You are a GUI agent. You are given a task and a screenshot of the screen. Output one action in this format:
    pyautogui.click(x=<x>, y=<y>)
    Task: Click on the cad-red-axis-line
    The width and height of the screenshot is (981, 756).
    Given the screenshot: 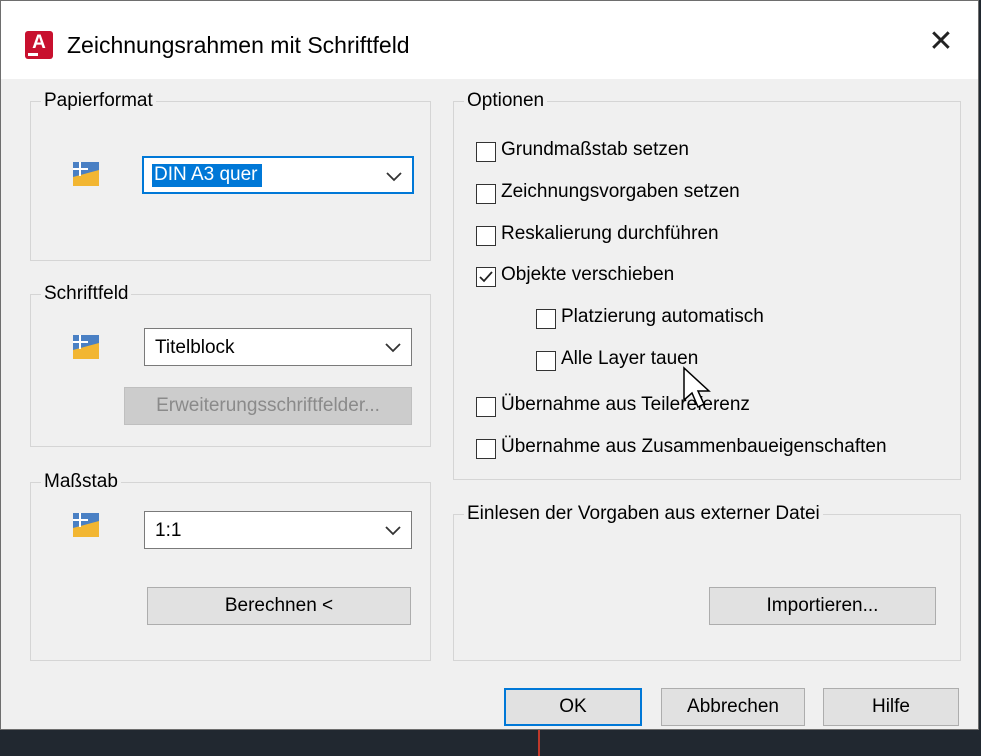 What is the action you would take?
    pyautogui.click(x=539, y=743)
    